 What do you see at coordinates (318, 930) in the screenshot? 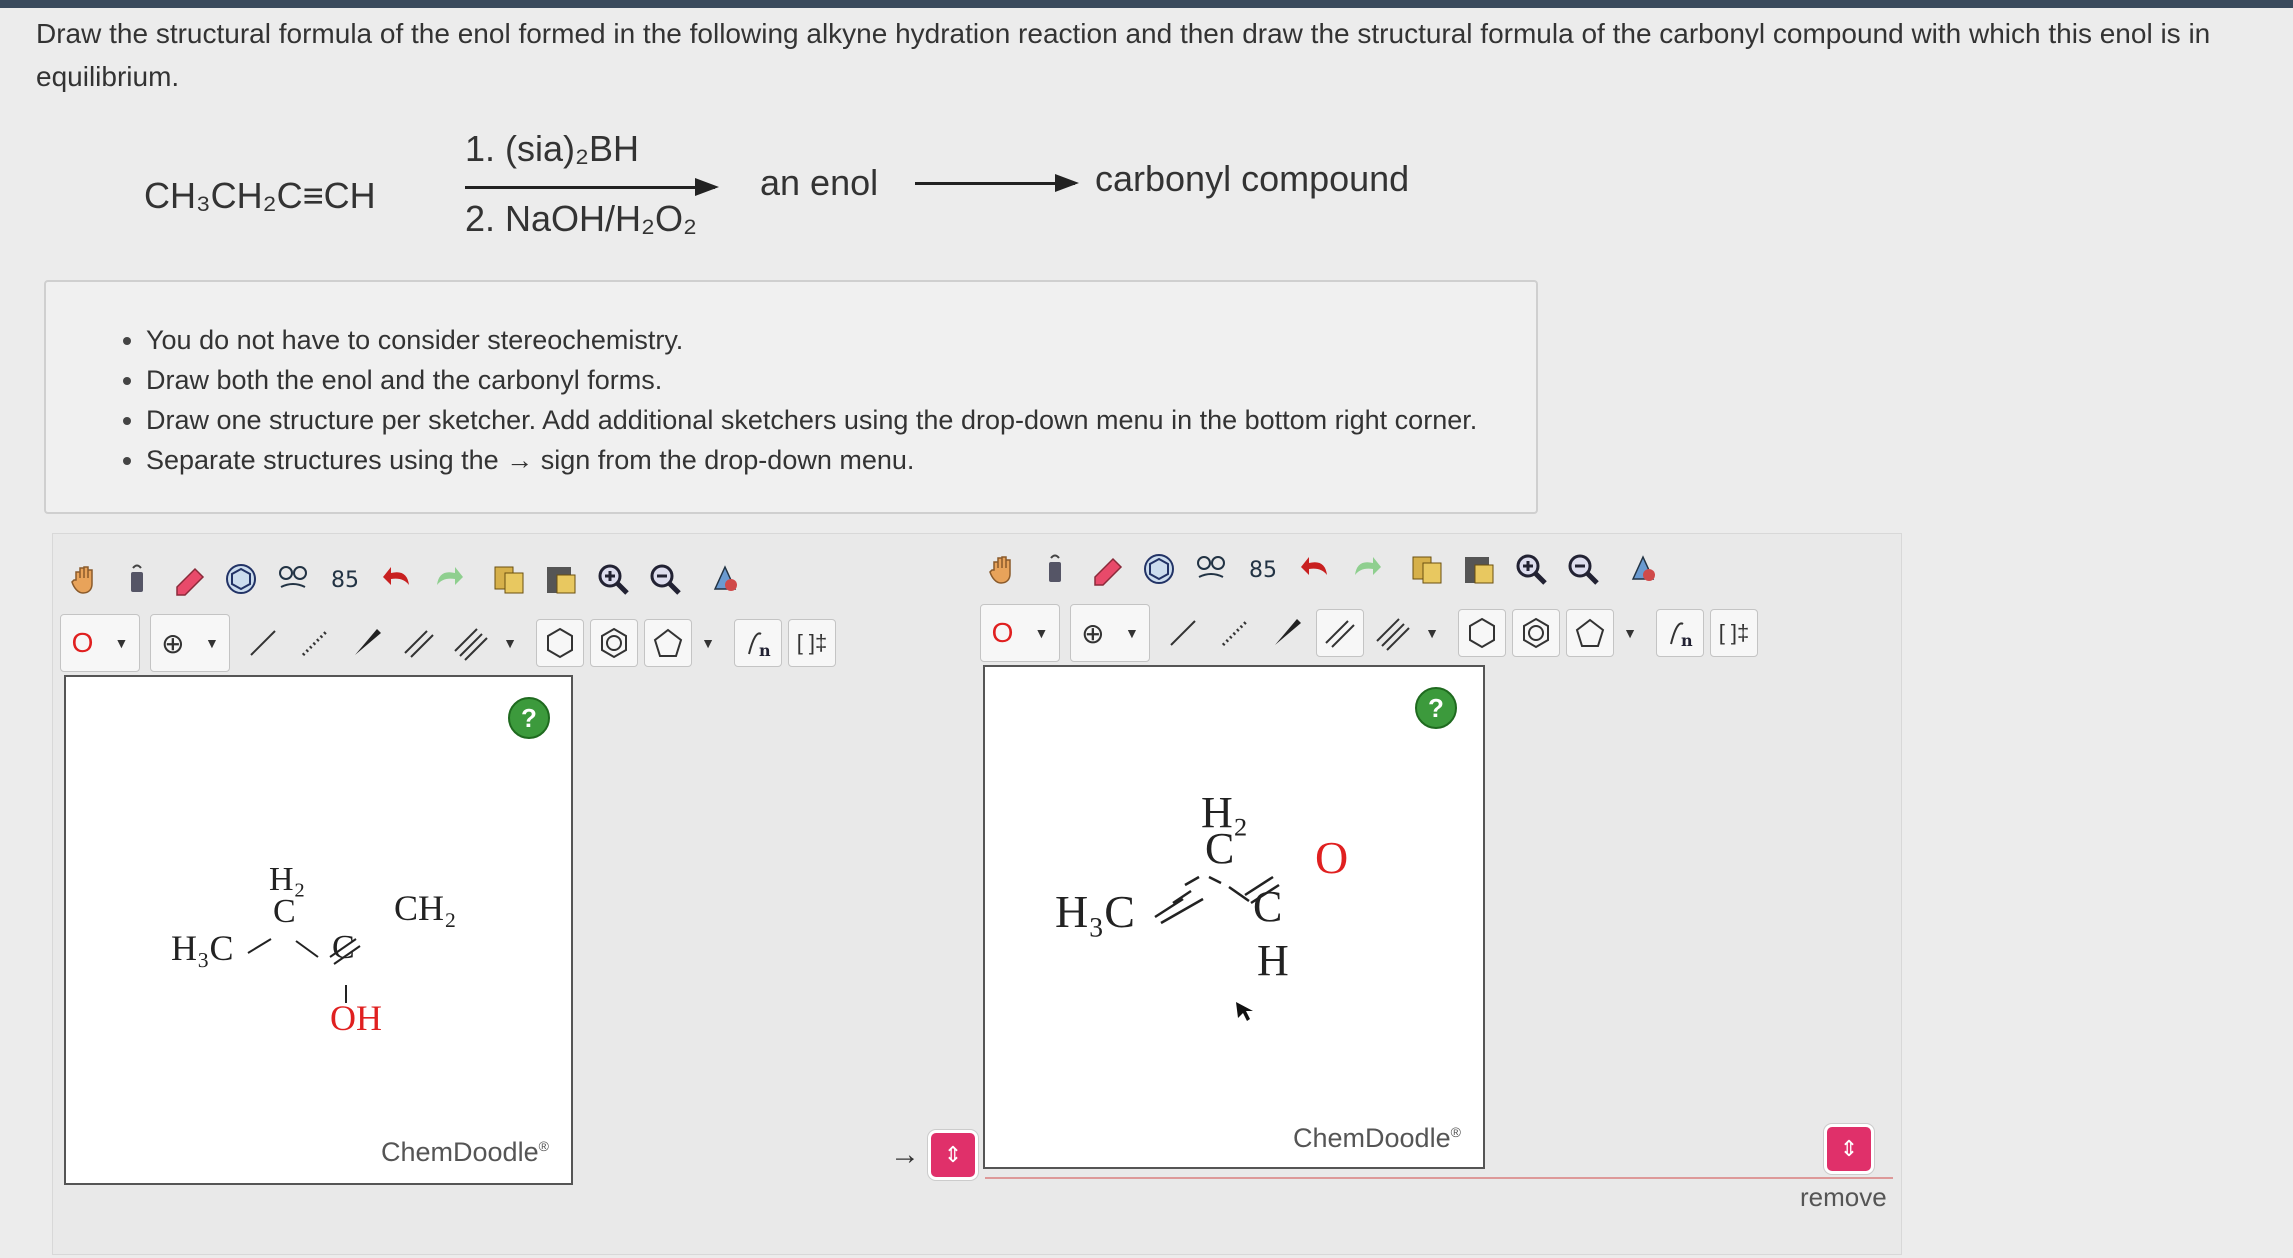
I see `sketcher1-canvas: ? H₃C H₂ C C CH₂ OH ChemDoodle®` at bounding box center [318, 930].